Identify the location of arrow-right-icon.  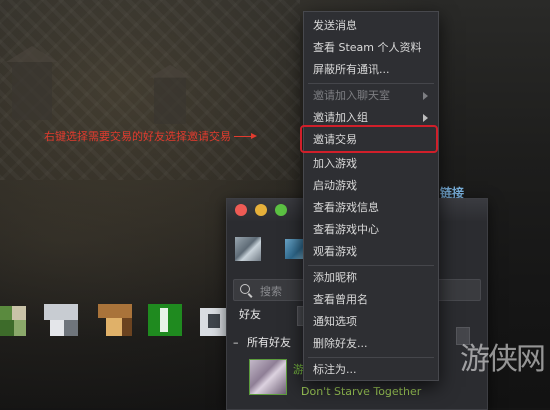
(245, 135).